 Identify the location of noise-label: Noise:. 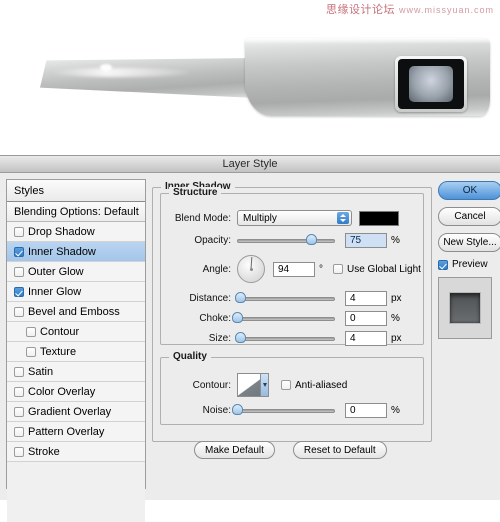
(216, 410).